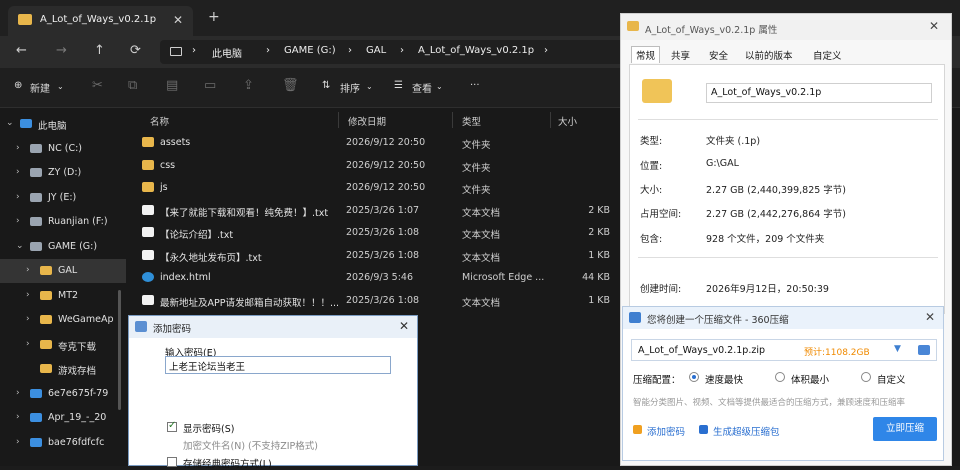 This screenshot has height=470, width=960. I want to click on file-row: assets 2026/9/12 20:50 文件夹, so click(377, 143).